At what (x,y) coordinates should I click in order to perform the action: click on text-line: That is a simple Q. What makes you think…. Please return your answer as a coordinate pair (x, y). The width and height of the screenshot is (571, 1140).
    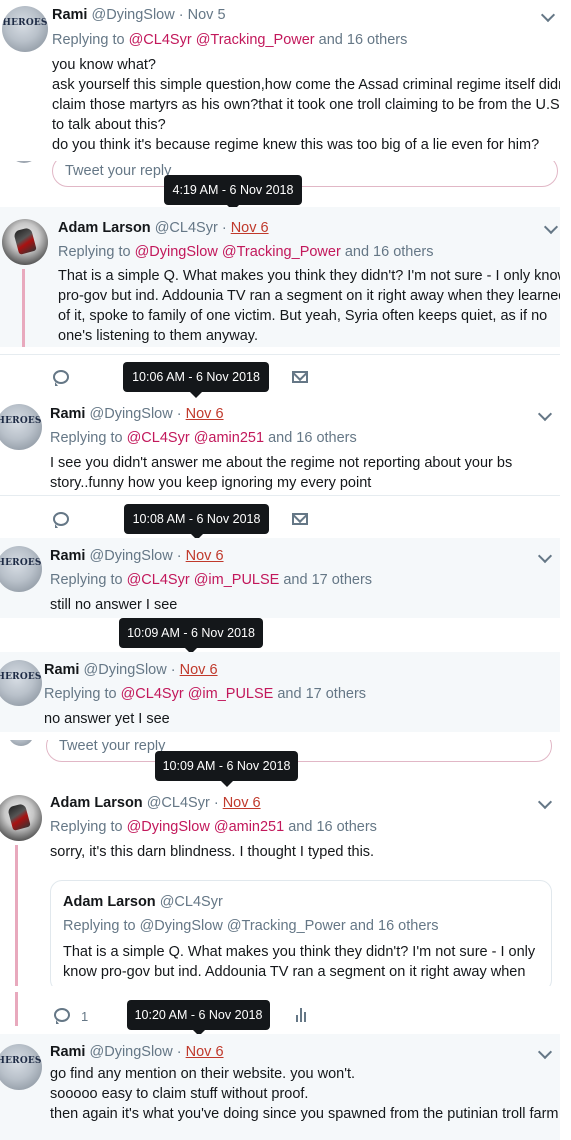
    Looking at the image, I should click on (299, 952).